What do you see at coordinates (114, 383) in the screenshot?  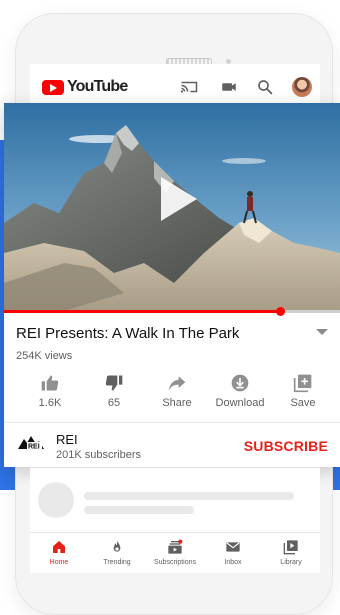 I see `thumbs-down-icon` at bounding box center [114, 383].